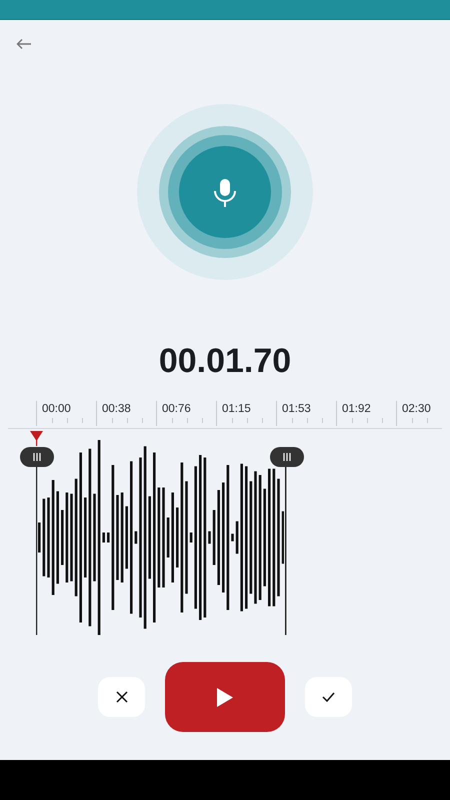 The image size is (450, 800). What do you see at coordinates (417, 409) in the screenshot?
I see `time-label: 02:30` at bounding box center [417, 409].